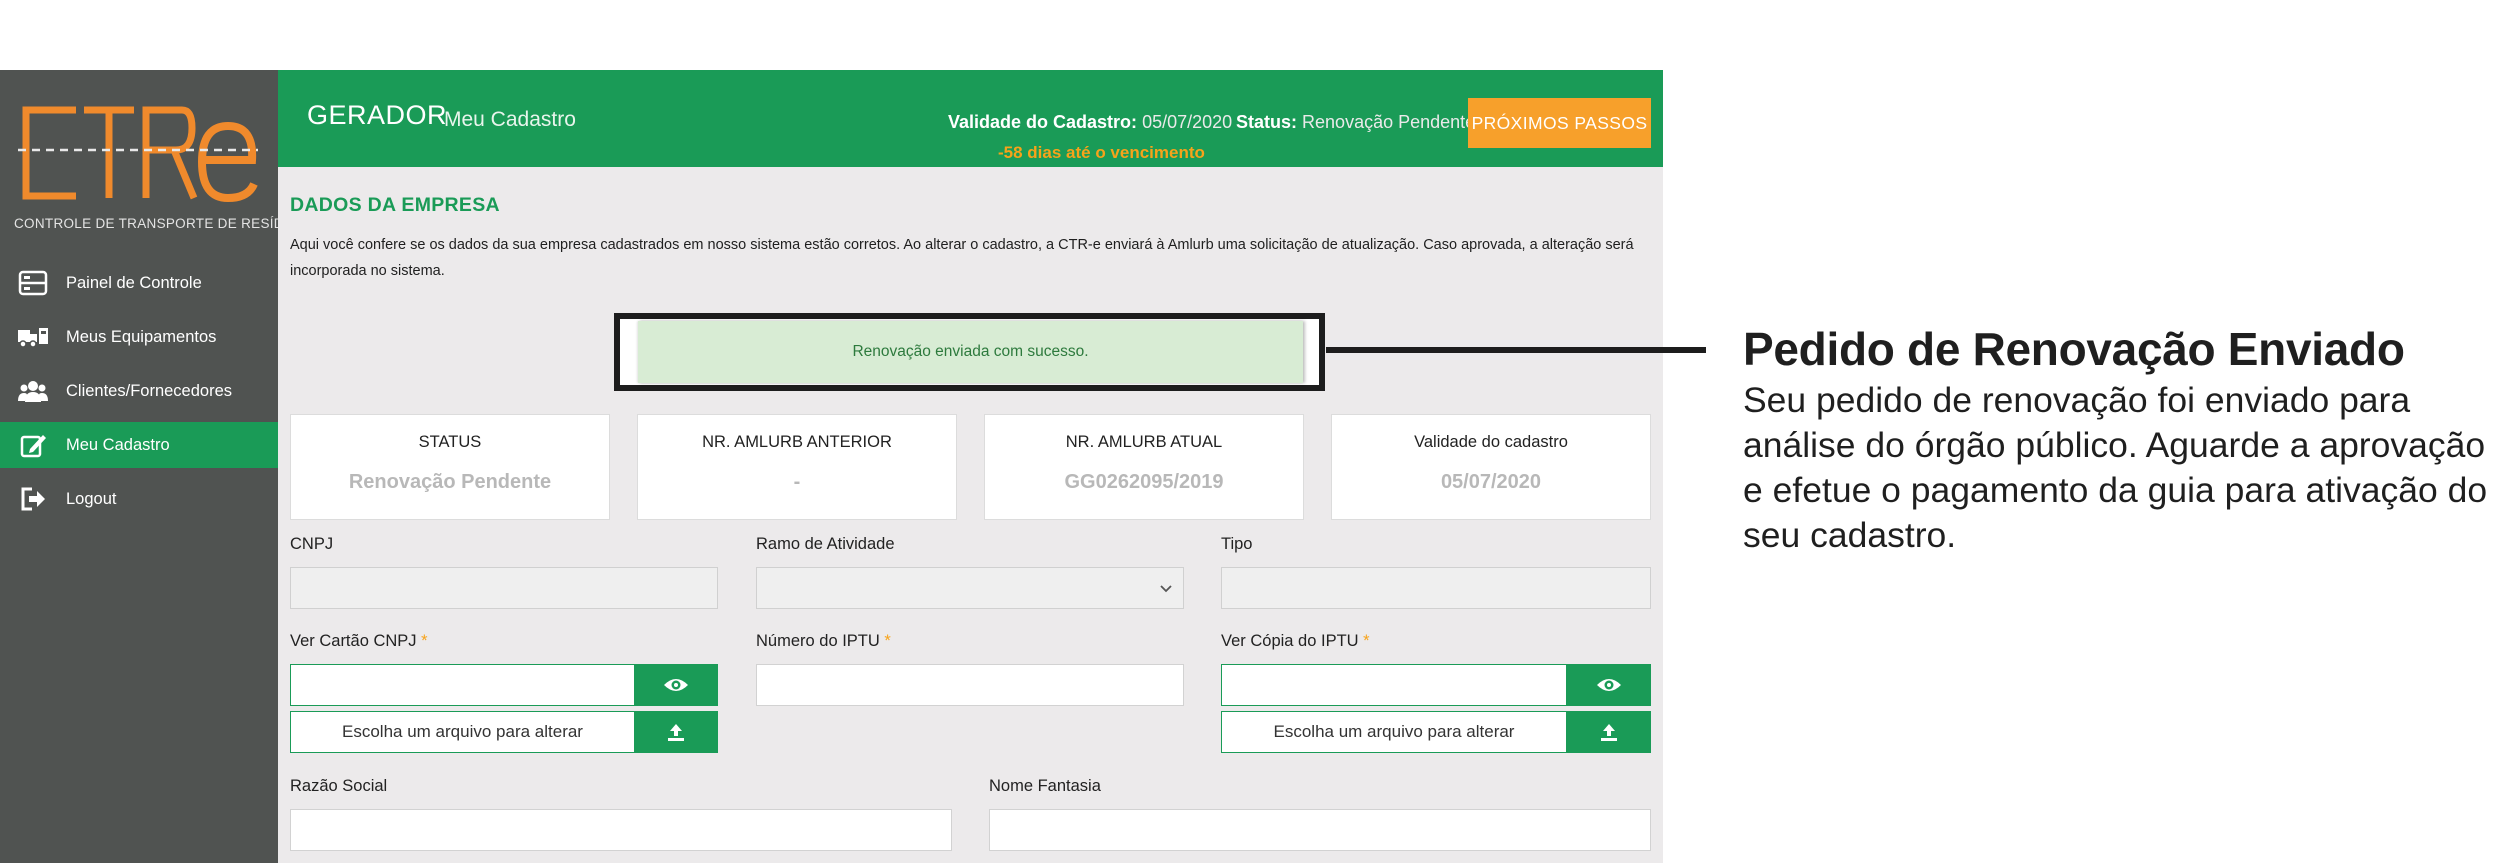 This screenshot has height=863, width=2493. Describe the element at coordinates (818, 641) in the screenshot. I see `numero-iptu-label-text: Número do IPTU` at that location.